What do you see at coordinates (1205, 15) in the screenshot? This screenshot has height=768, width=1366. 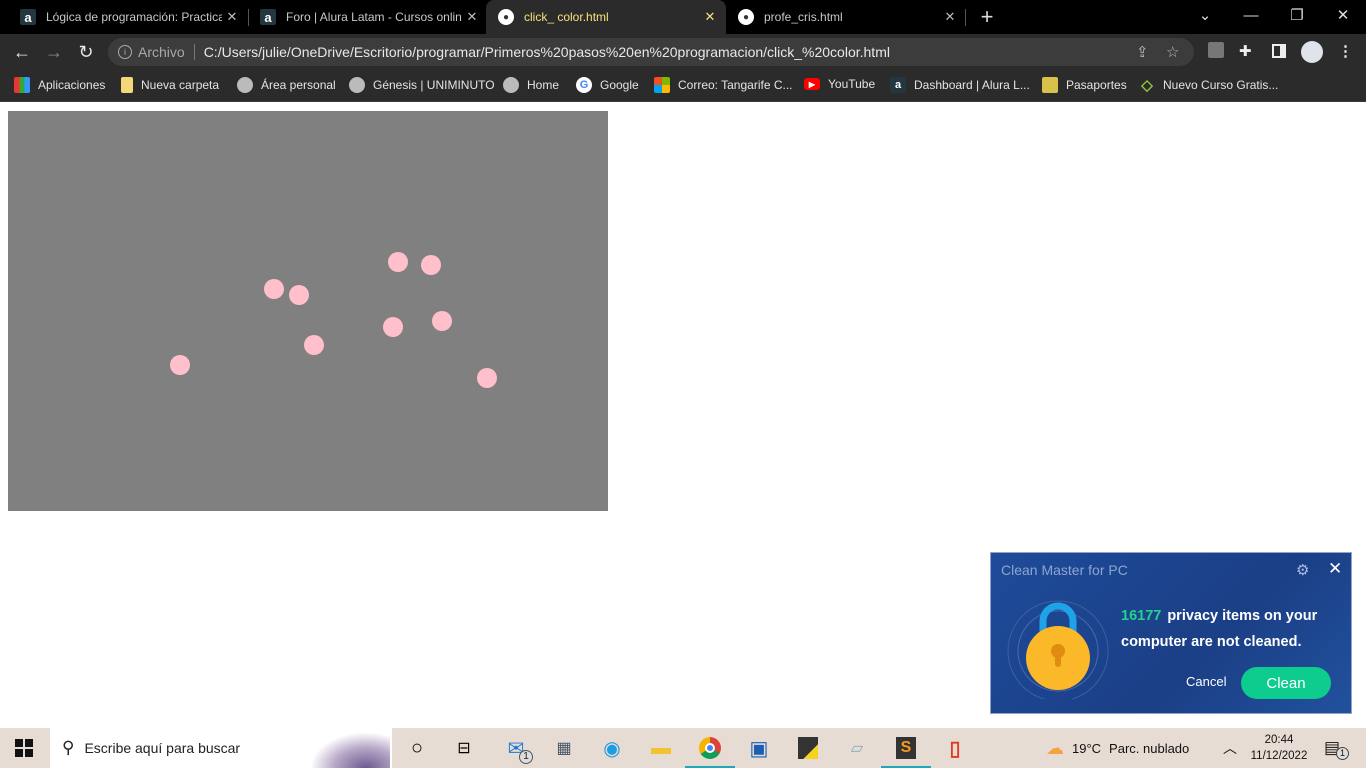 I see `tab-search-chevron-icon: ⌄` at bounding box center [1205, 15].